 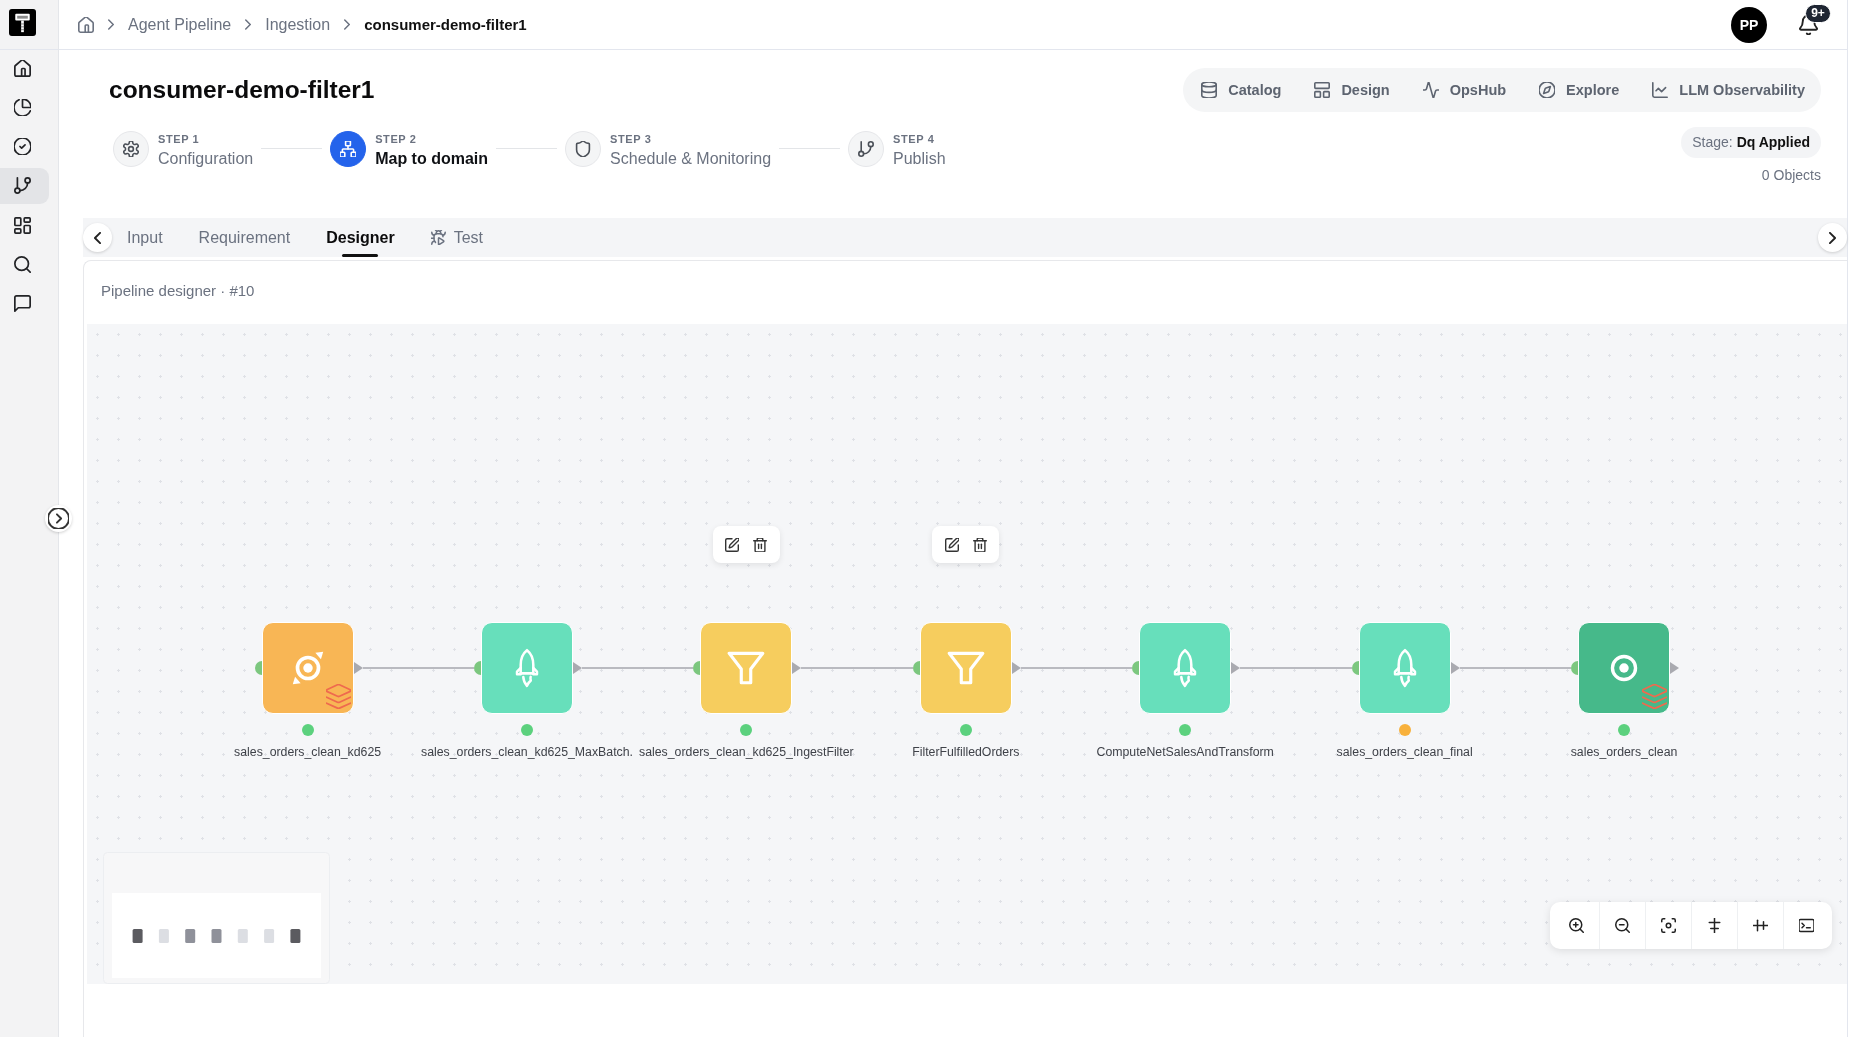 I want to click on search-icon, so click(x=22, y=264).